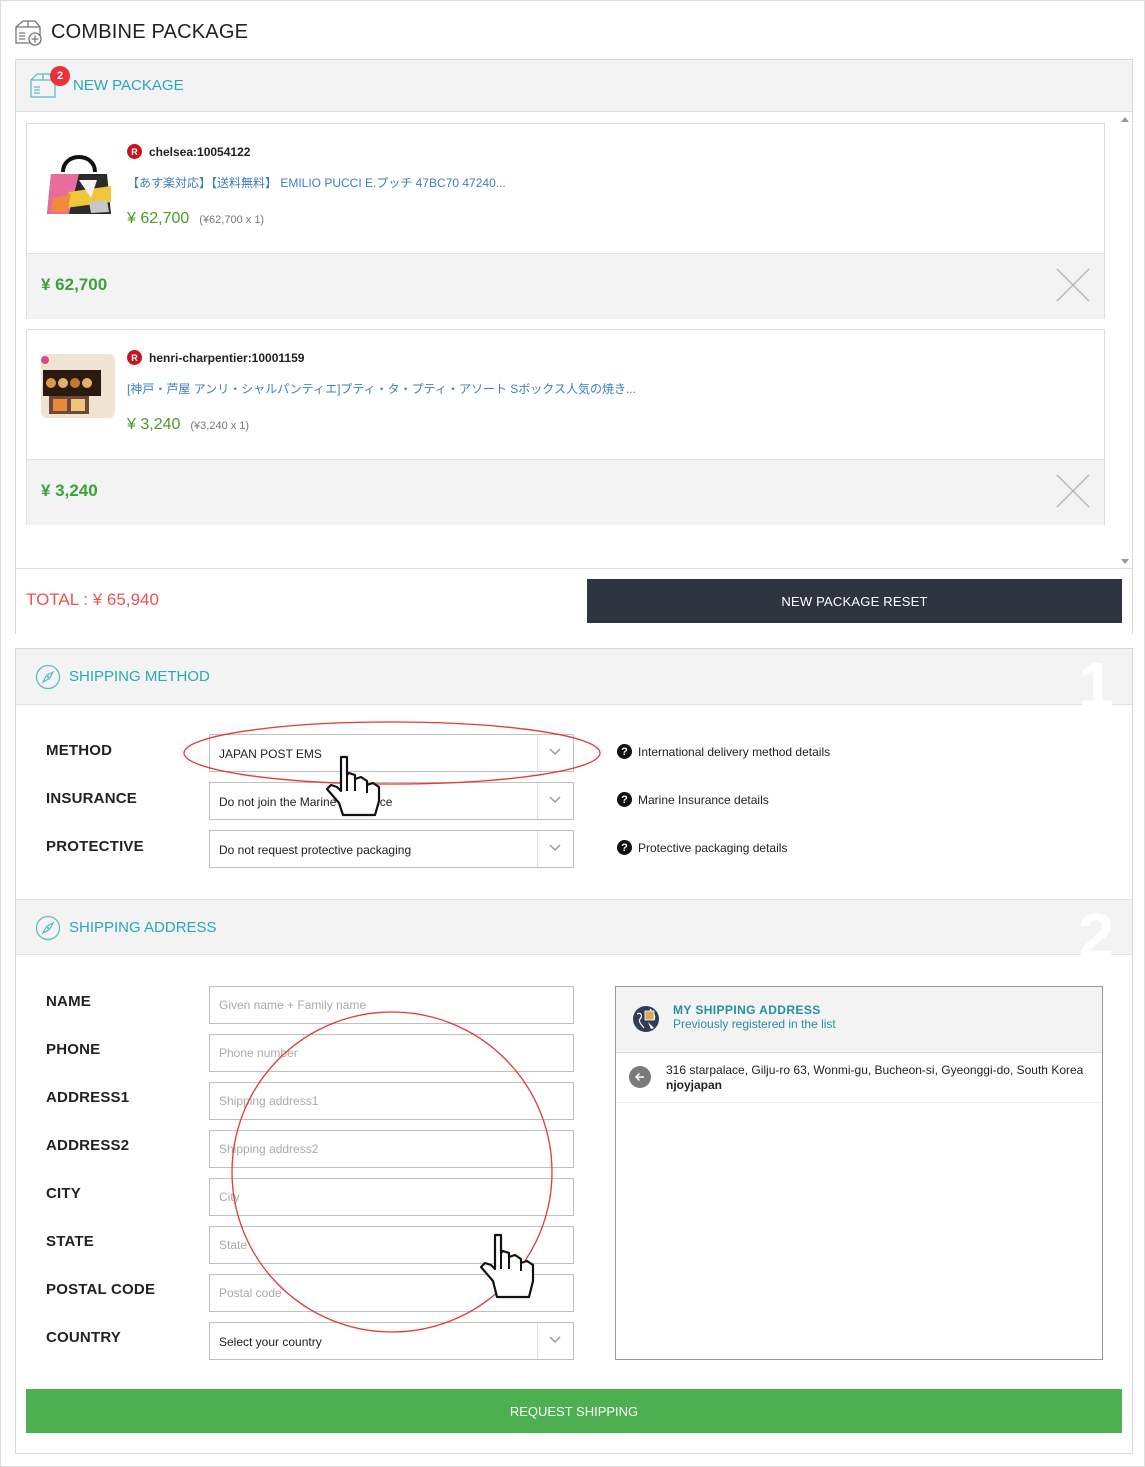 The width and height of the screenshot is (1145, 1467). Describe the element at coordinates (574, 601) in the screenshot. I see `new-package-footer: TOTAL : ¥ 65,940 NEW PACKAGE RESET` at that location.